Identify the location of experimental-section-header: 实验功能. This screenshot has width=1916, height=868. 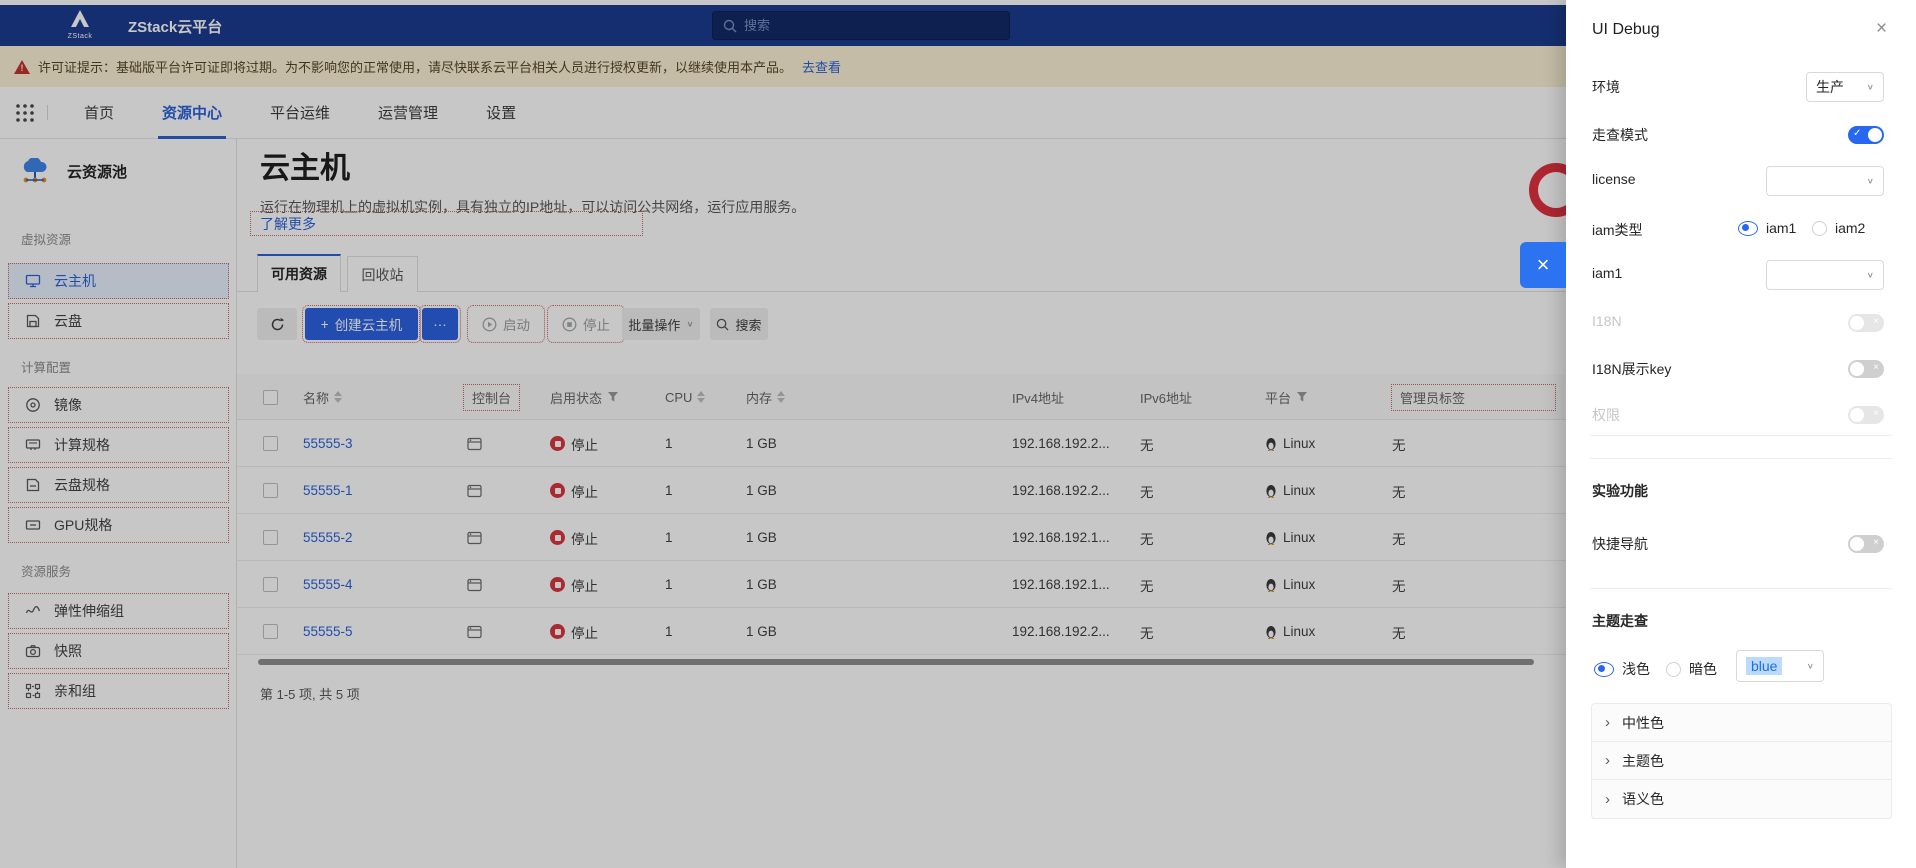
(1620, 491).